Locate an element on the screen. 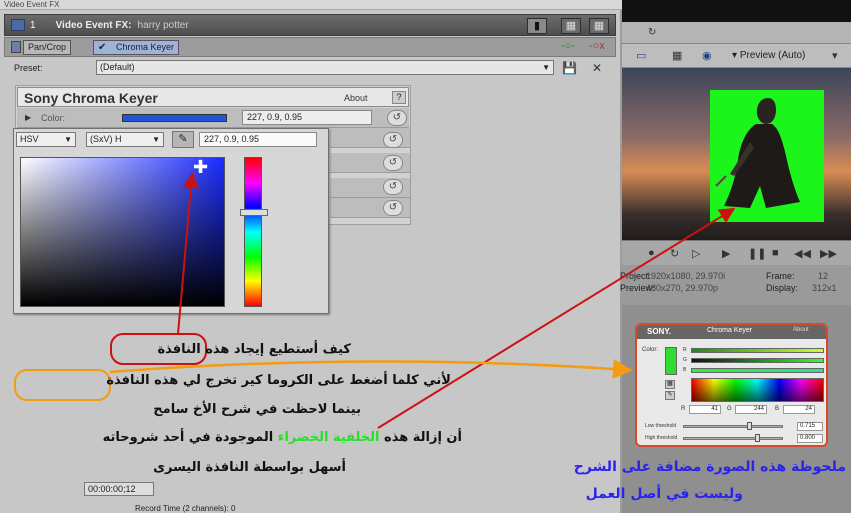 This screenshot has width=851, height=513. channel-dropdown: (SxV) H ▼ is located at coordinates (125, 139).